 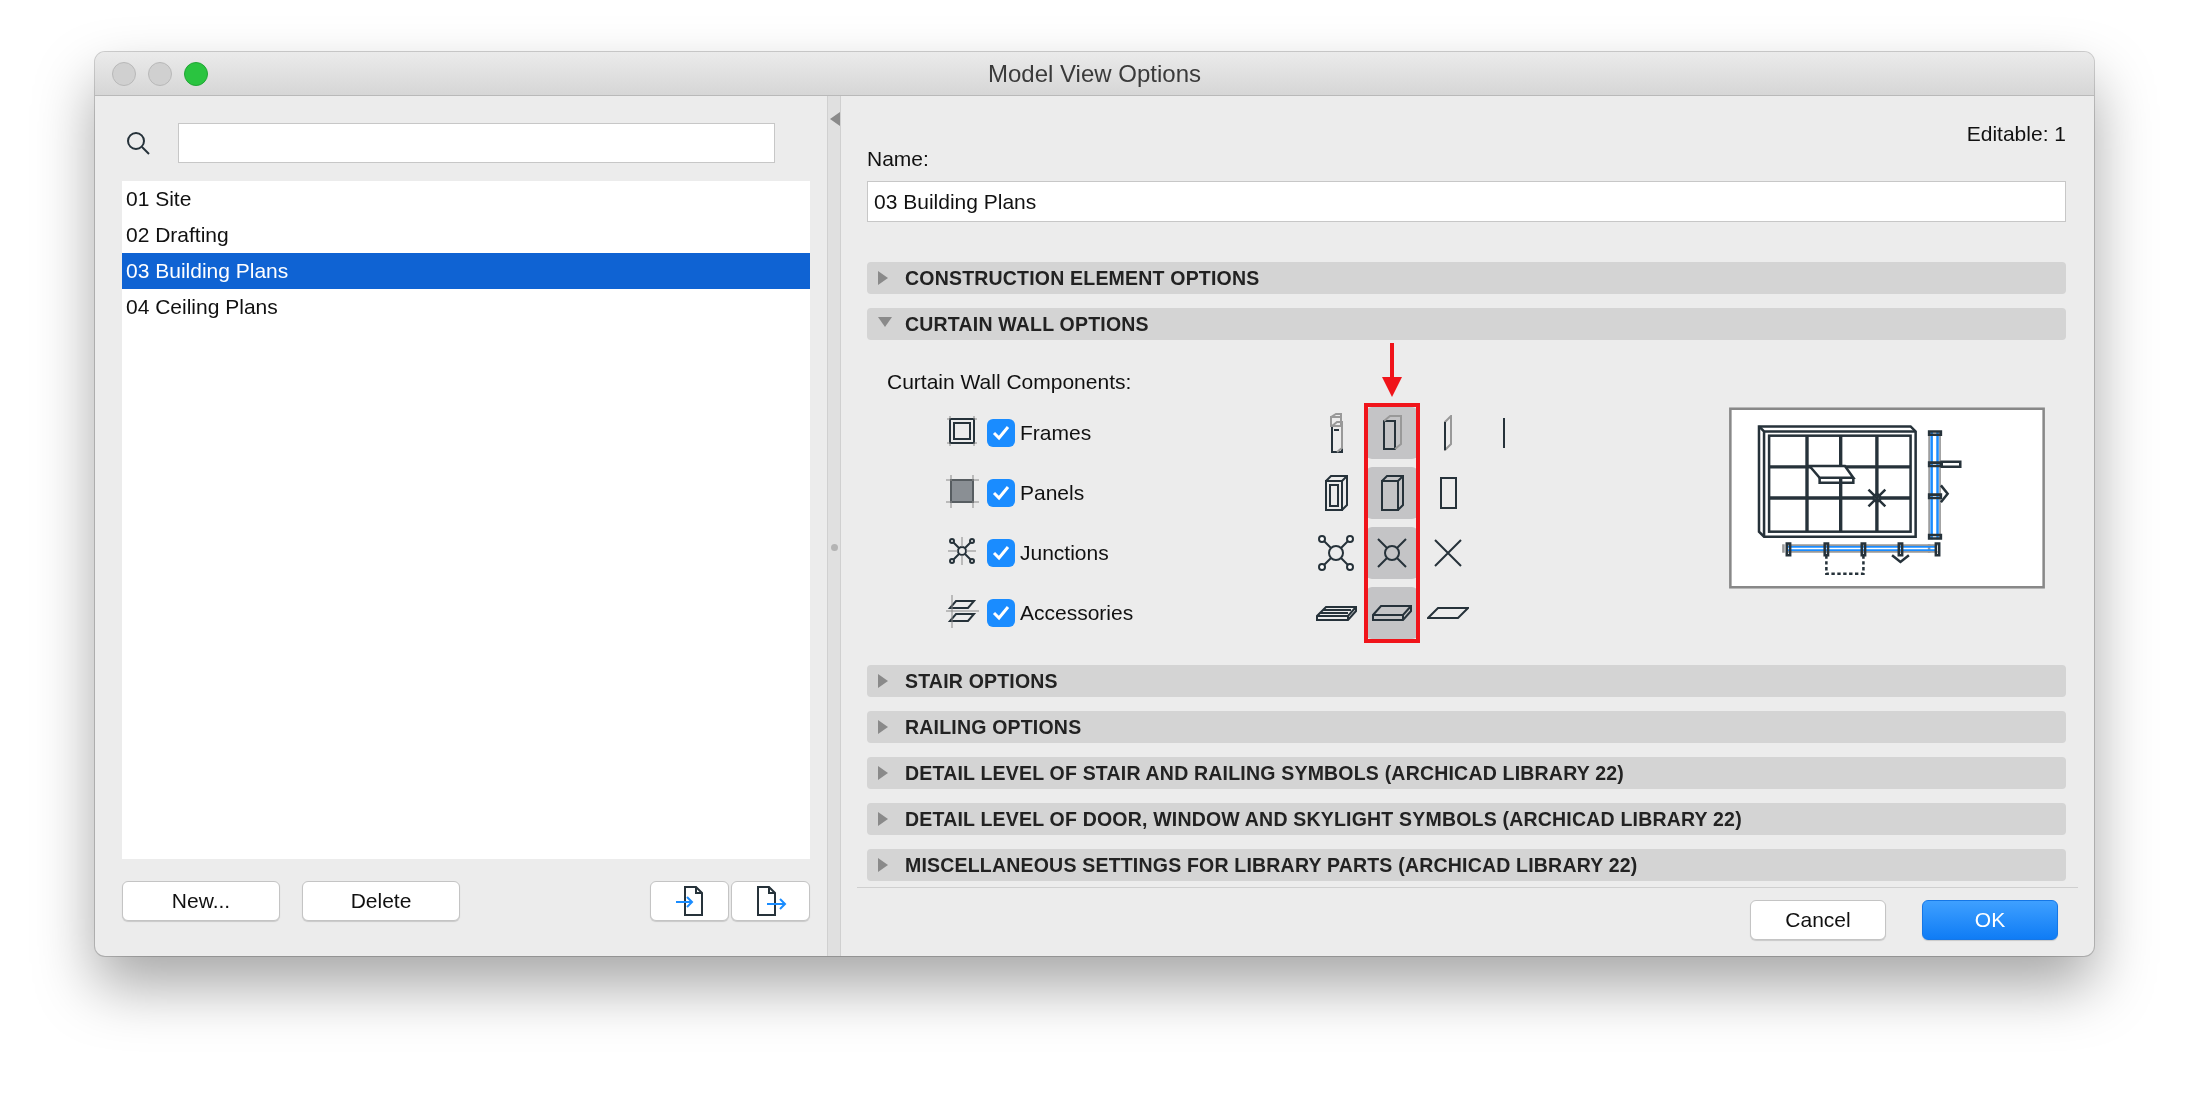 What do you see at coordinates (466, 307) in the screenshot?
I see `list-item: 04 Ceiling Plans` at bounding box center [466, 307].